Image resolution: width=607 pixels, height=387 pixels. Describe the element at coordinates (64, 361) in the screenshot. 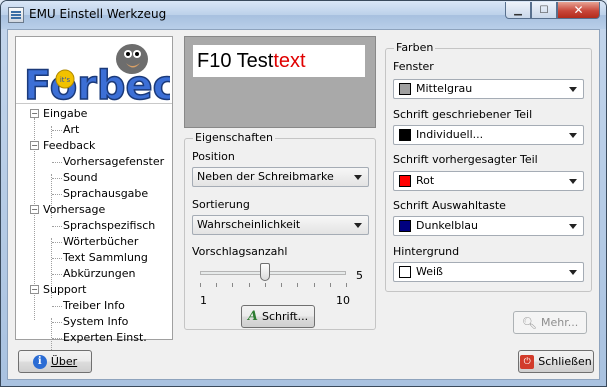

I see `about-button-label: Über` at that location.